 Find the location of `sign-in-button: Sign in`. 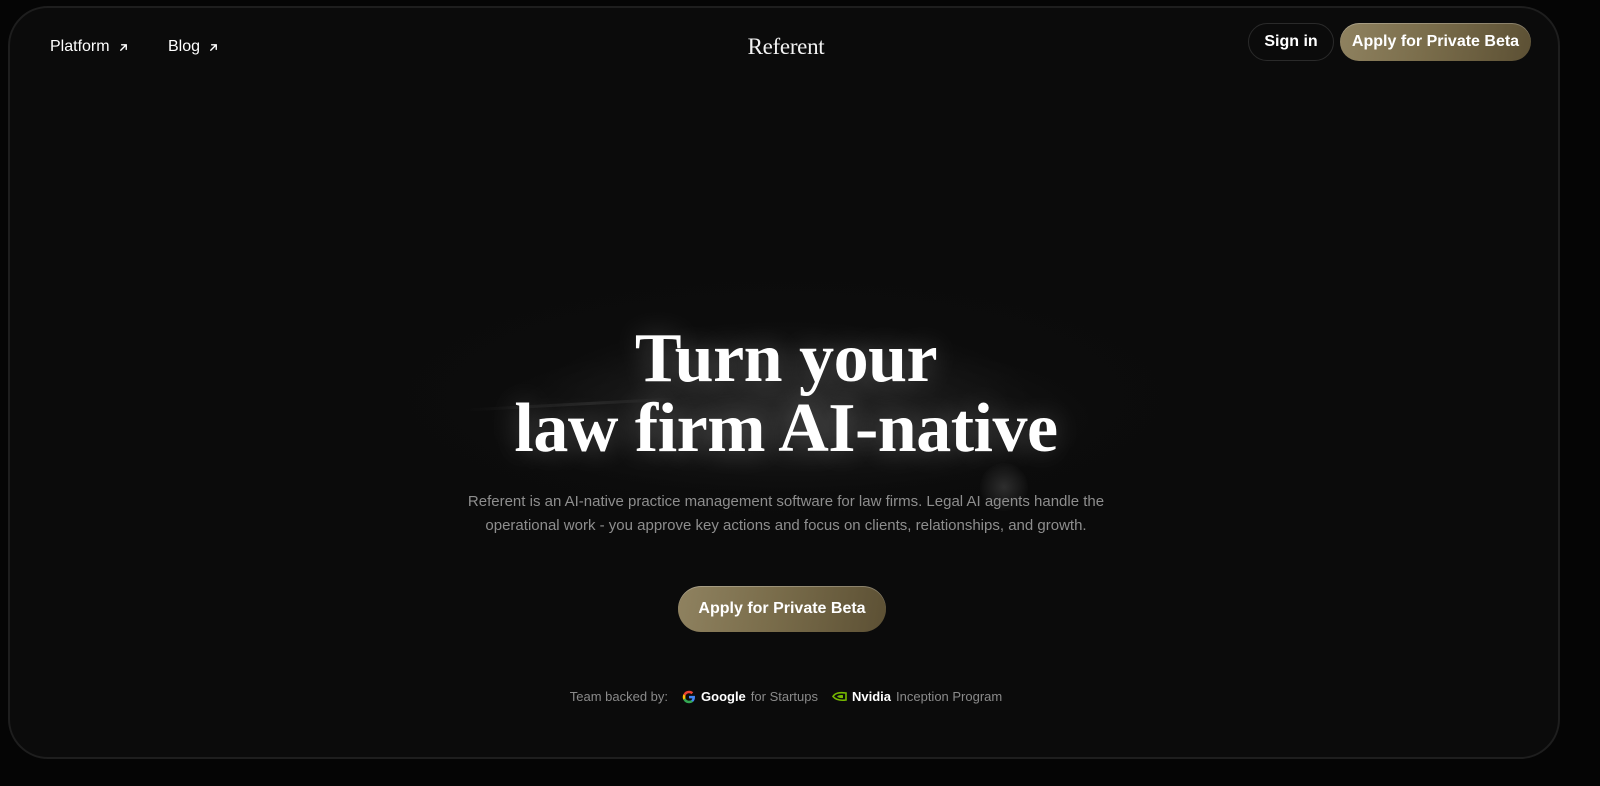

sign-in-button: Sign in is located at coordinates (1291, 42).